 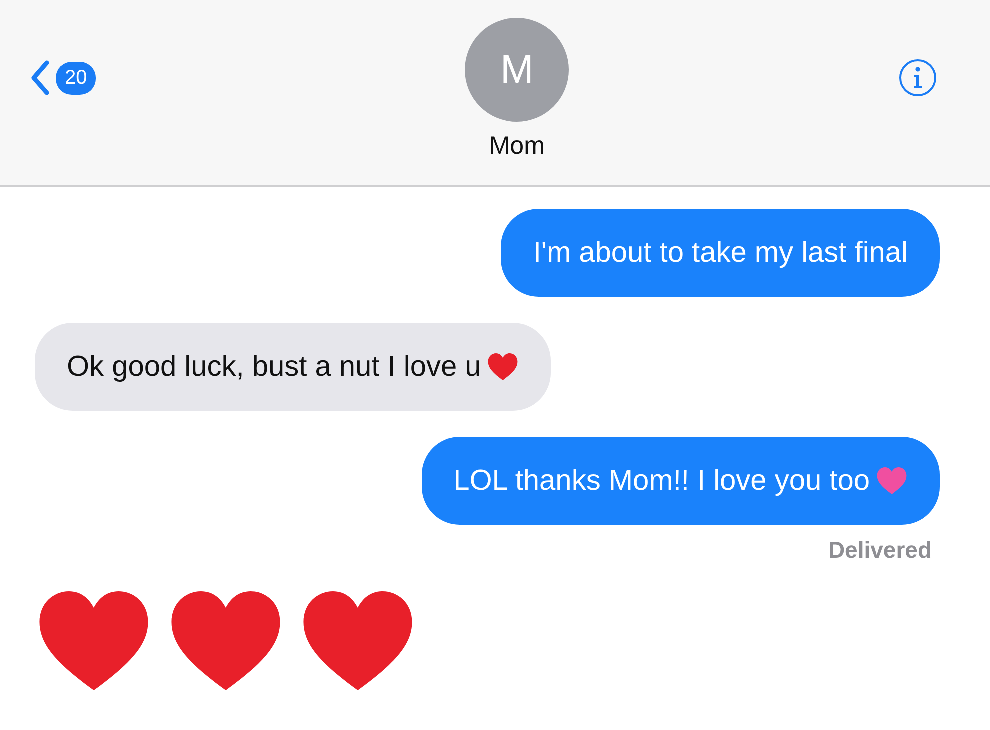 I want to click on sent-message-bubble: LOL thanks Mom!! I love you too, so click(x=681, y=481).